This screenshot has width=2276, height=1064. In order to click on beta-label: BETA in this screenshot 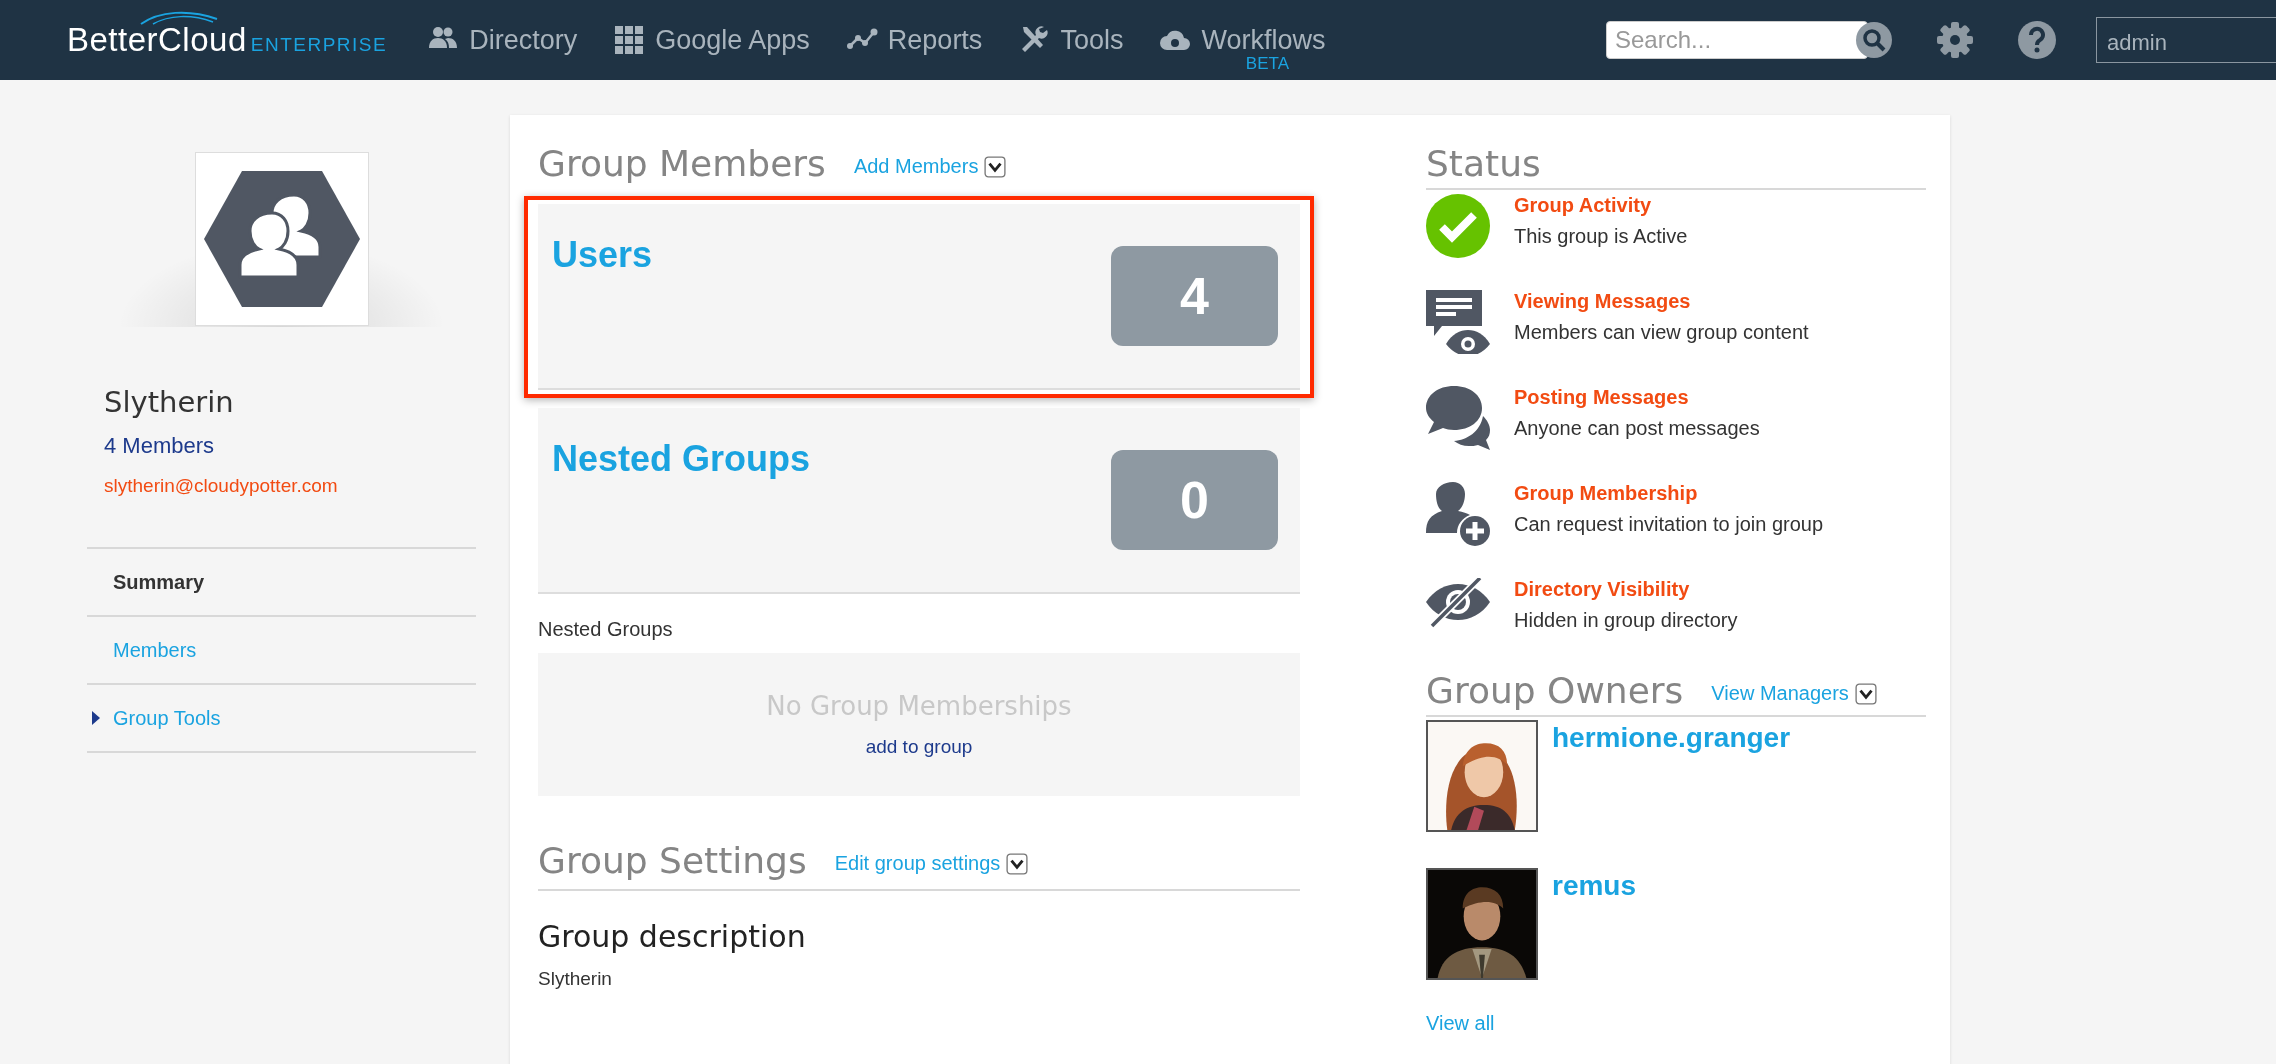, I will do `click(1267, 64)`.